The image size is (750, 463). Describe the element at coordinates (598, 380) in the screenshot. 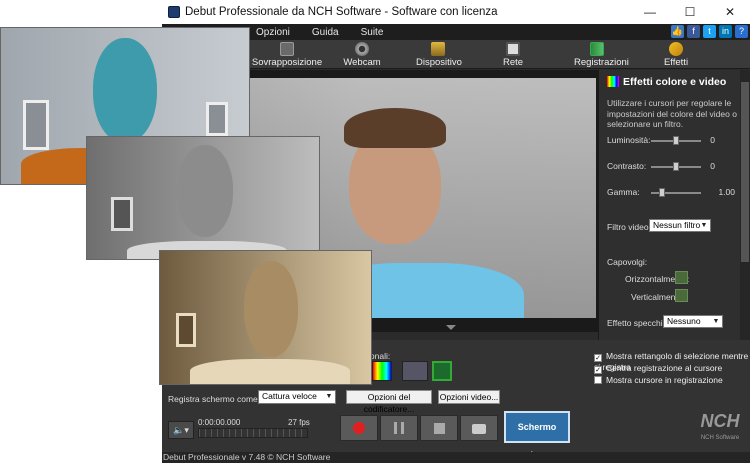

I see `checkbox` at that location.